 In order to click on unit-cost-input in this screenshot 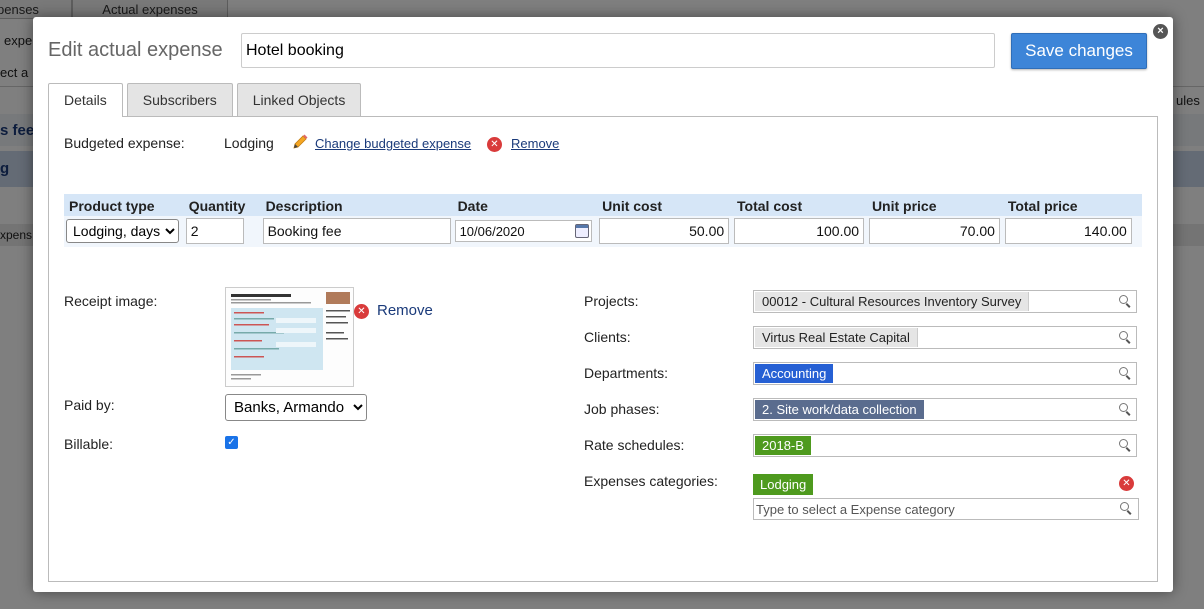, I will do `click(664, 231)`.